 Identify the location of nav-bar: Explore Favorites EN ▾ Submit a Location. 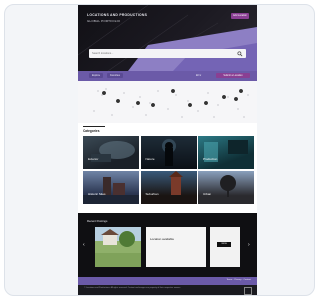
(167, 76).